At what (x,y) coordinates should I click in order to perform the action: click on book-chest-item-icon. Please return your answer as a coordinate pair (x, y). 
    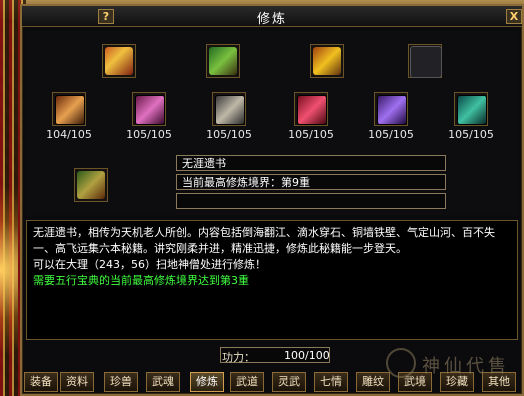
    Looking at the image, I should click on (91, 185).